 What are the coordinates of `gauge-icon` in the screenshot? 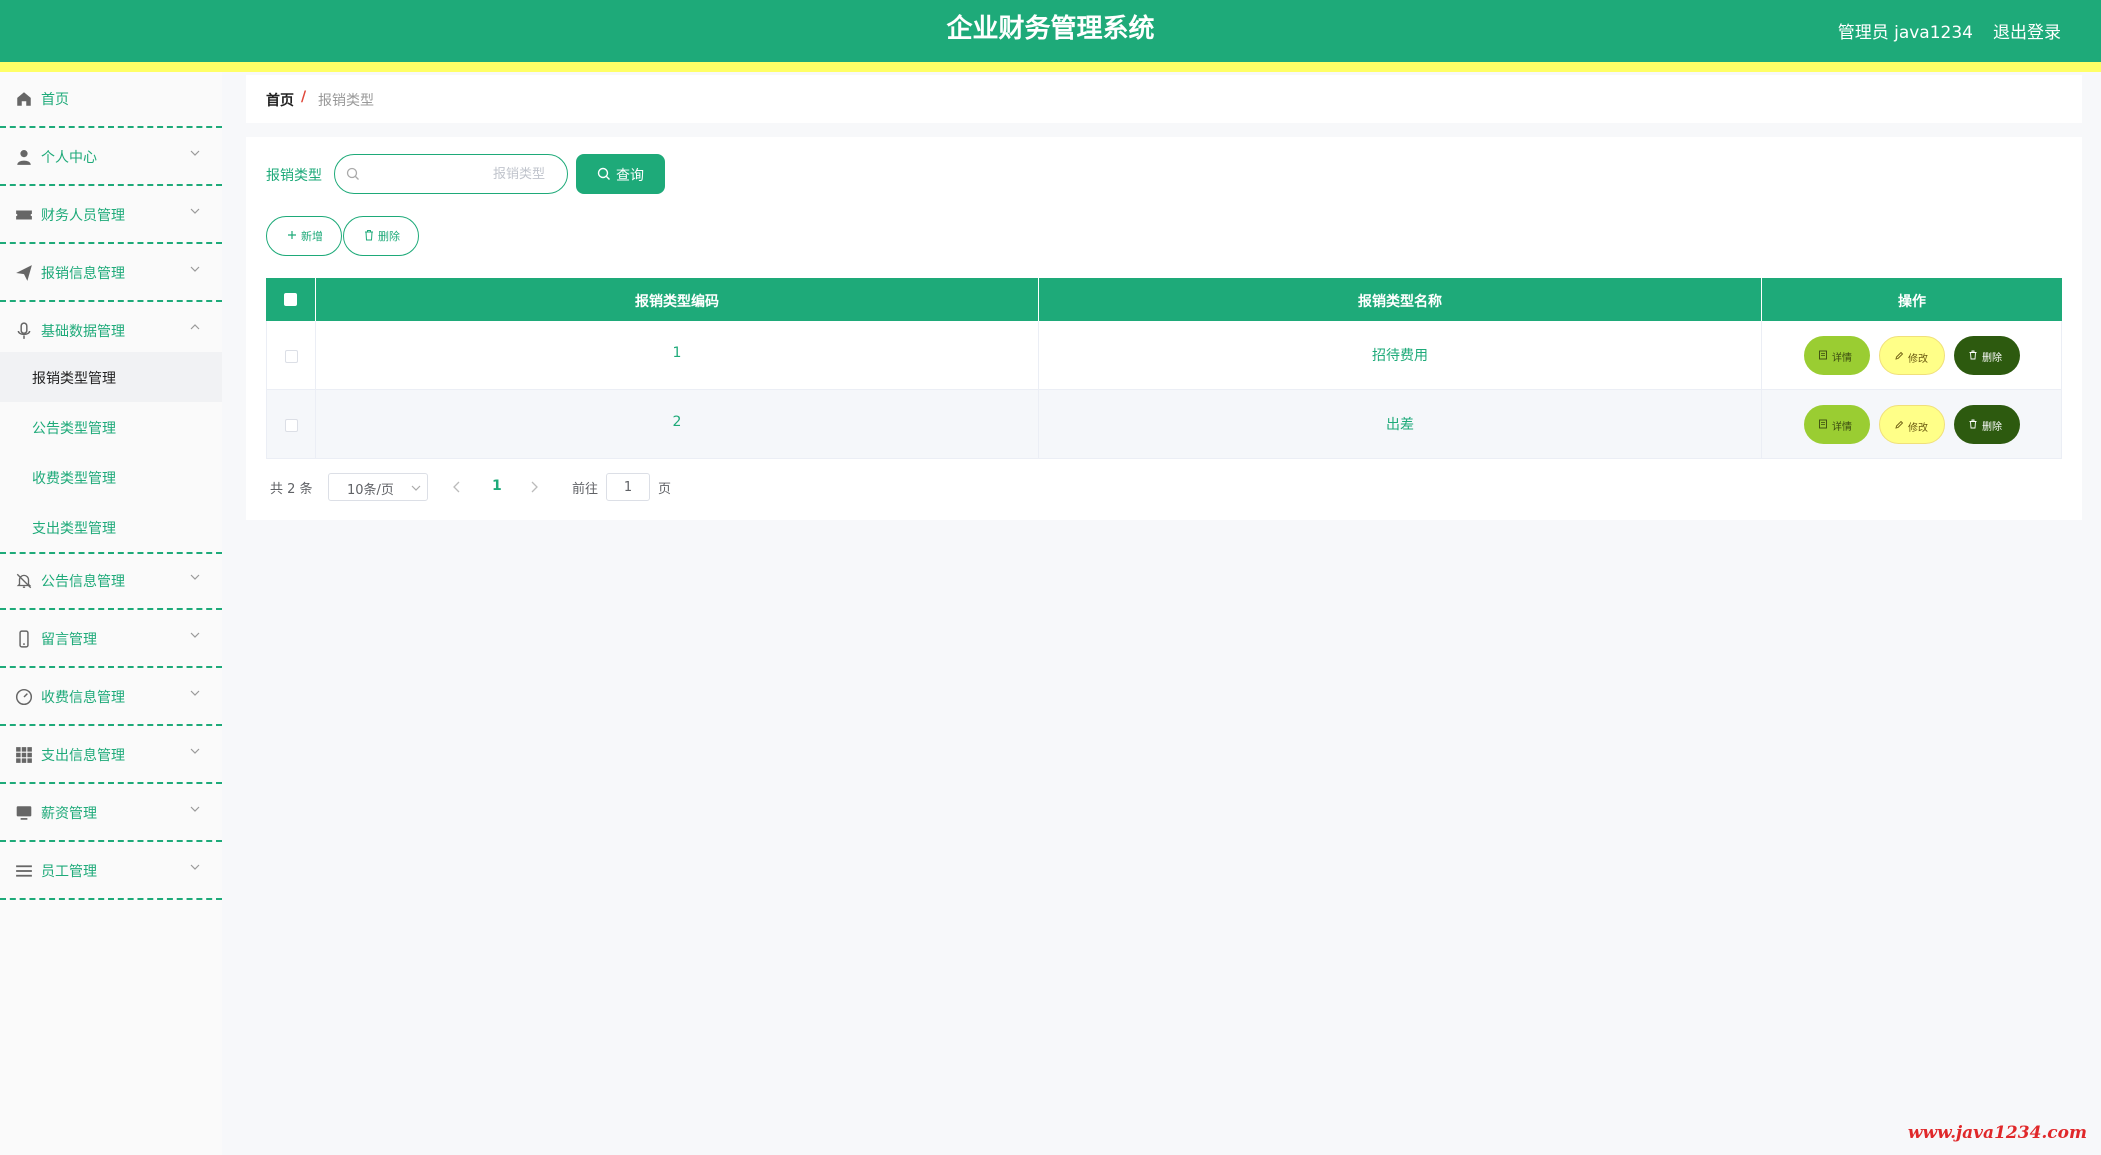 It's located at (24, 697).